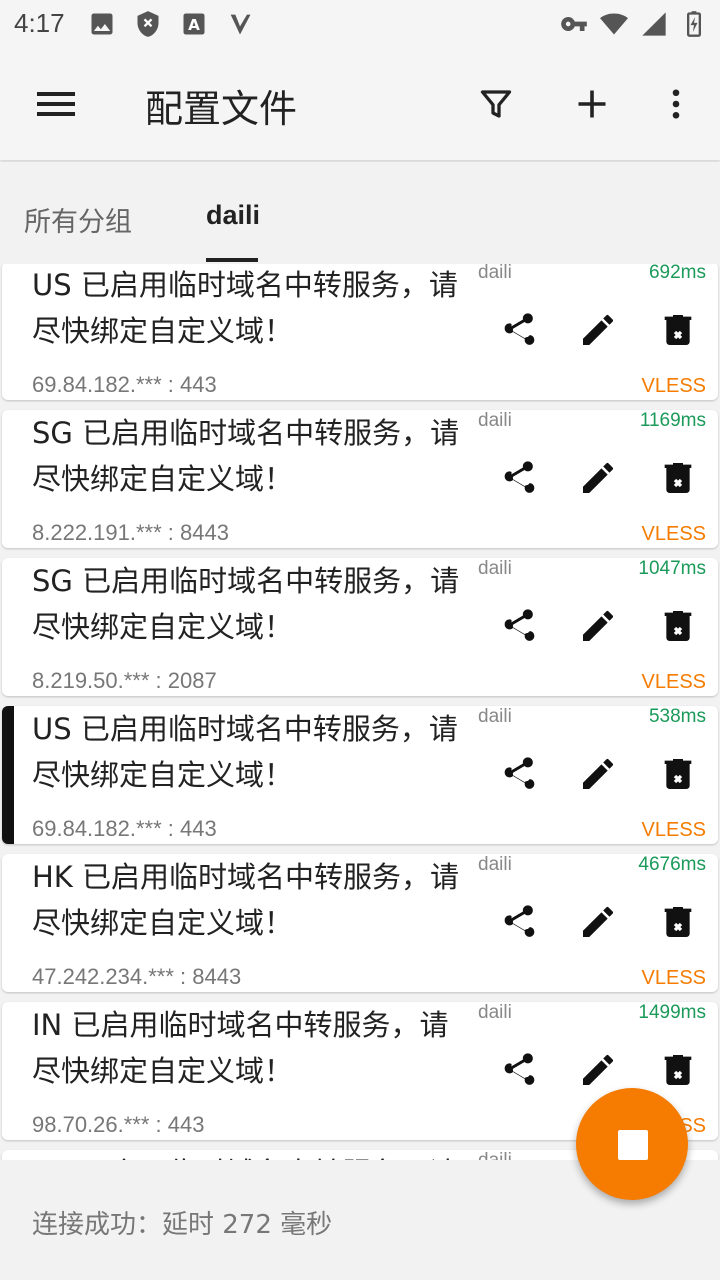 This screenshot has width=720, height=1280. What do you see at coordinates (124, 680) in the screenshot?
I see `server-address: 8.219.50.*** : 2087` at bounding box center [124, 680].